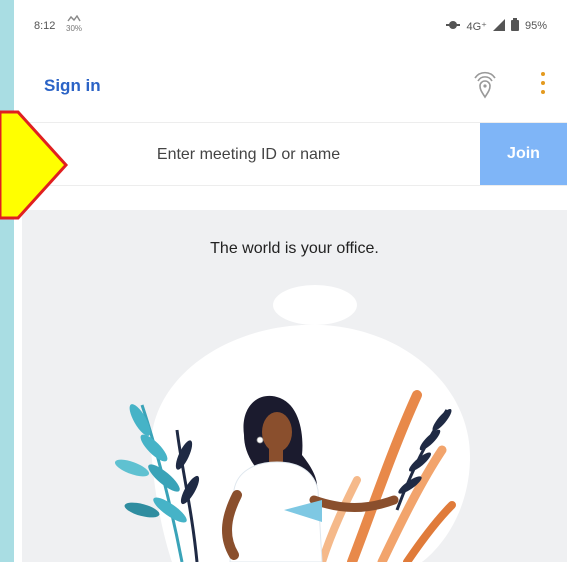  I want to click on join-button: Join, so click(523, 154).